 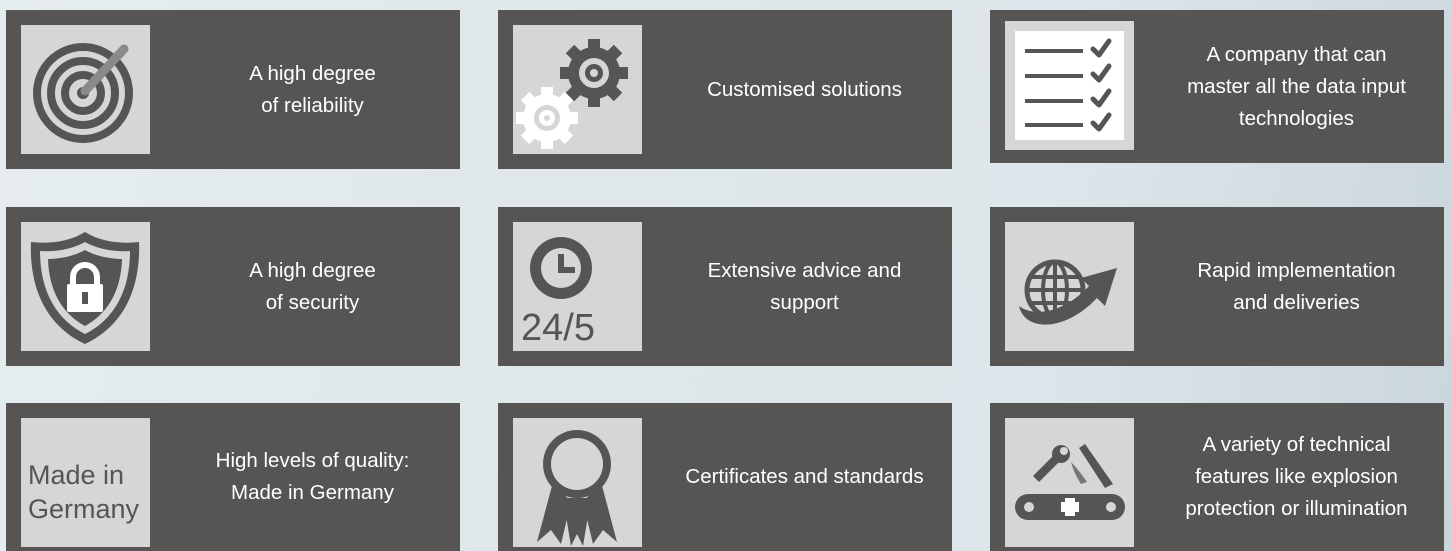 I want to click on tile-label: Certificates and standards, so click(x=804, y=476).